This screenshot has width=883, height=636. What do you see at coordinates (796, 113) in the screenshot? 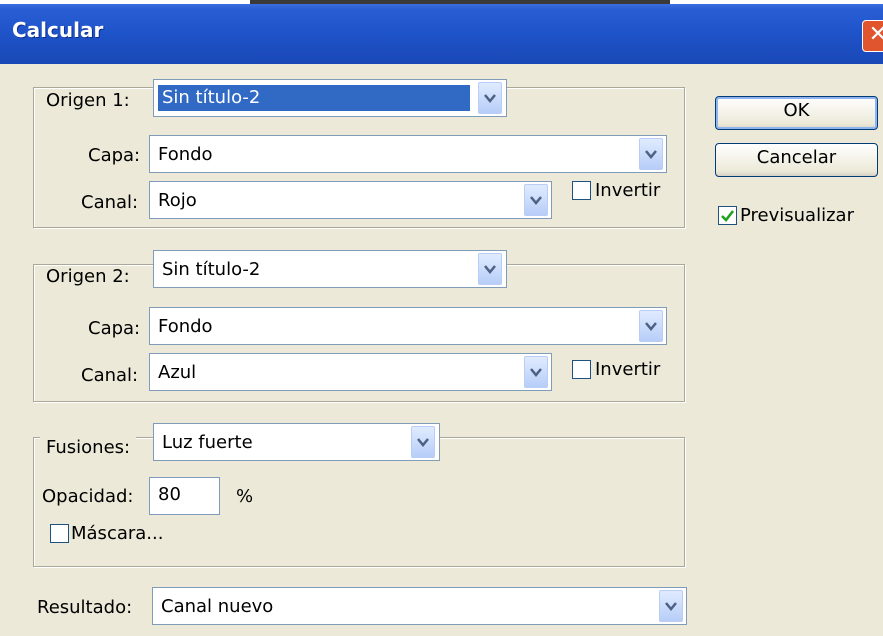
I see `ok-button: OK` at bounding box center [796, 113].